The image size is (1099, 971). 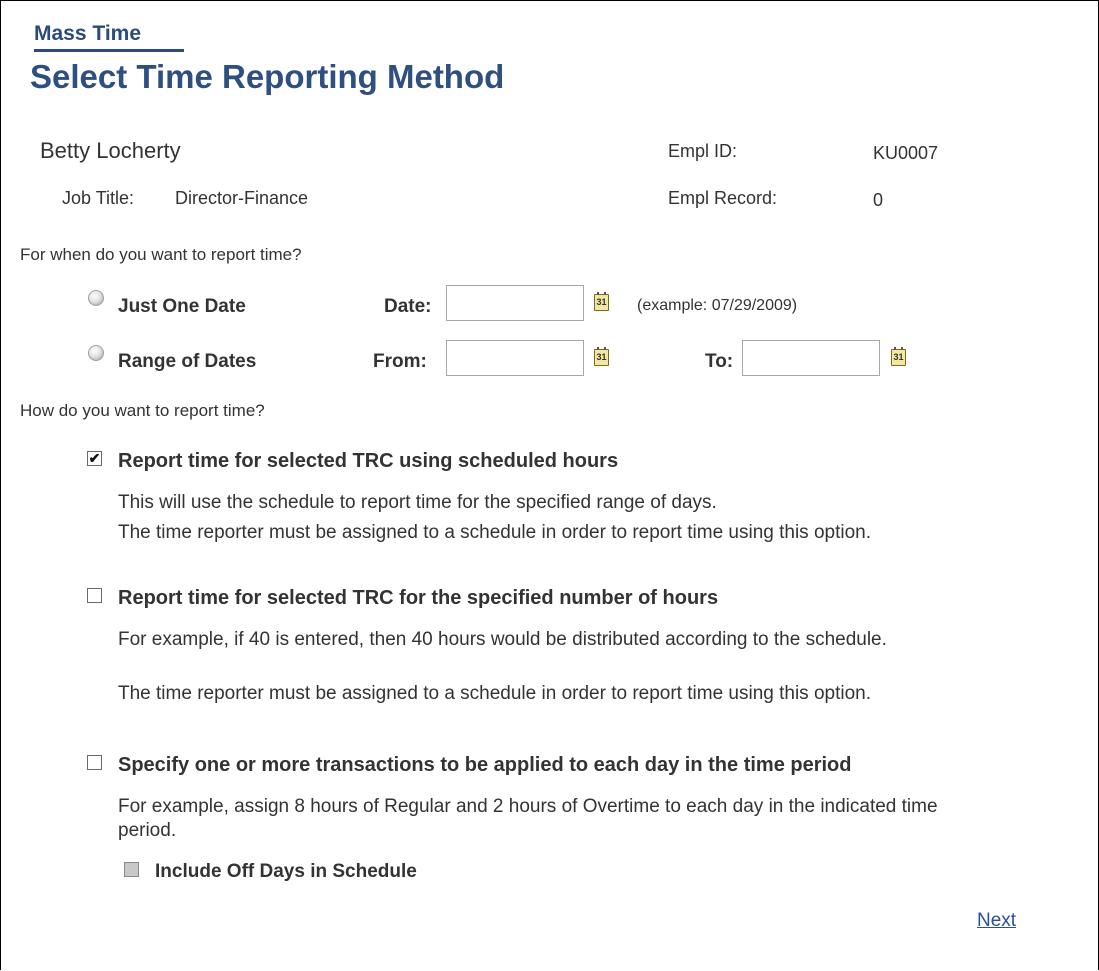 What do you see at coordinates (98, 198) in the screenshot?
I see `job-title-label: Job Title:` at bounding box center [98, 198].